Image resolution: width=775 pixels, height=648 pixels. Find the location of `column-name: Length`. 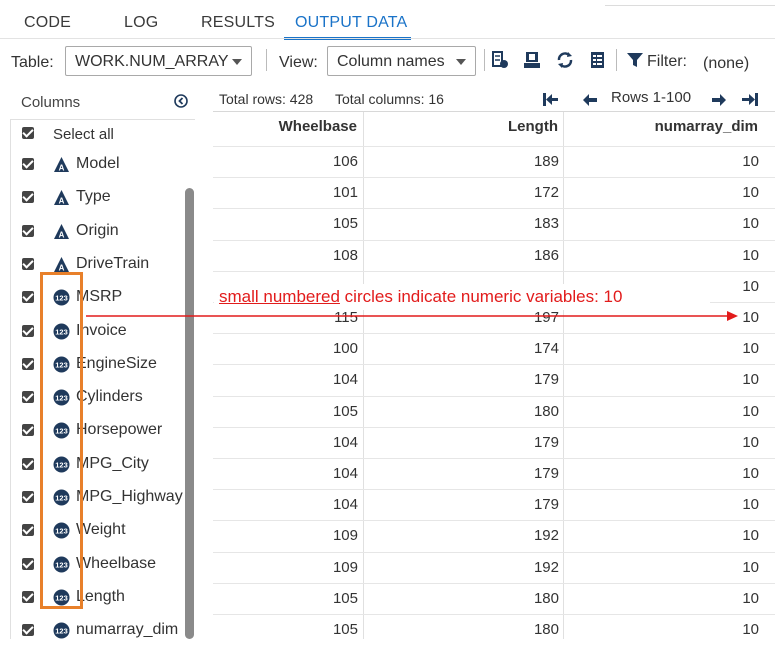

column-name: Length is located at coordinates (100, 596).